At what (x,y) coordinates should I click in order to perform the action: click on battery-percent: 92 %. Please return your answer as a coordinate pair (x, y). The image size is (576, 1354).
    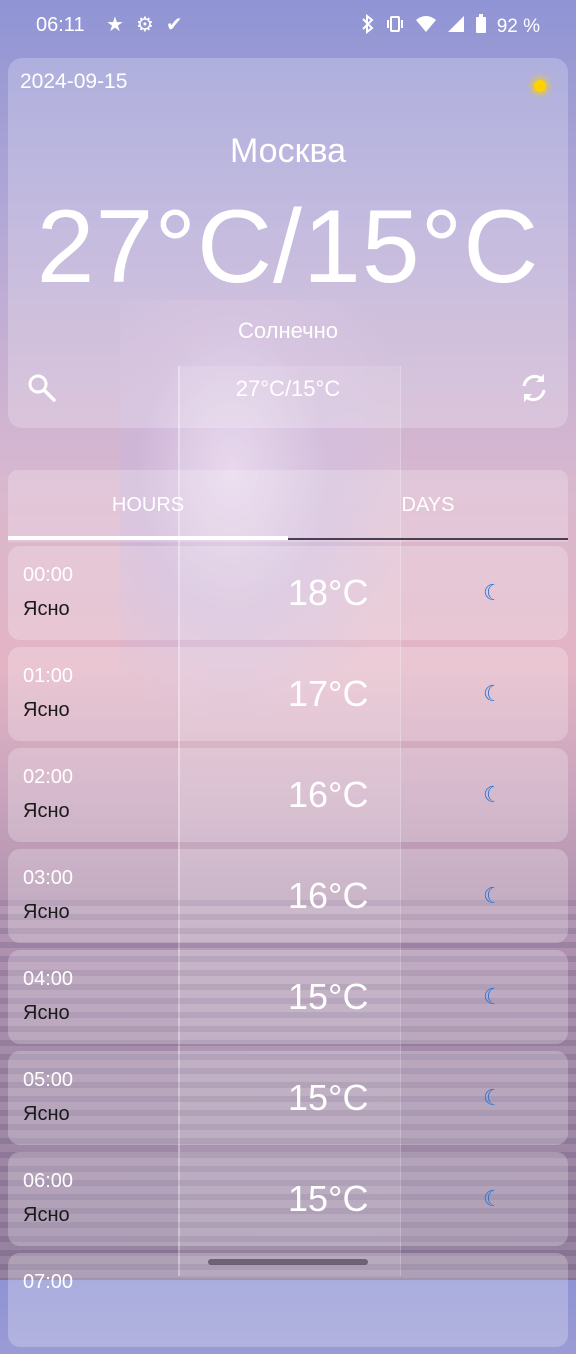
    Looking at the image, I should click on (518, 26).